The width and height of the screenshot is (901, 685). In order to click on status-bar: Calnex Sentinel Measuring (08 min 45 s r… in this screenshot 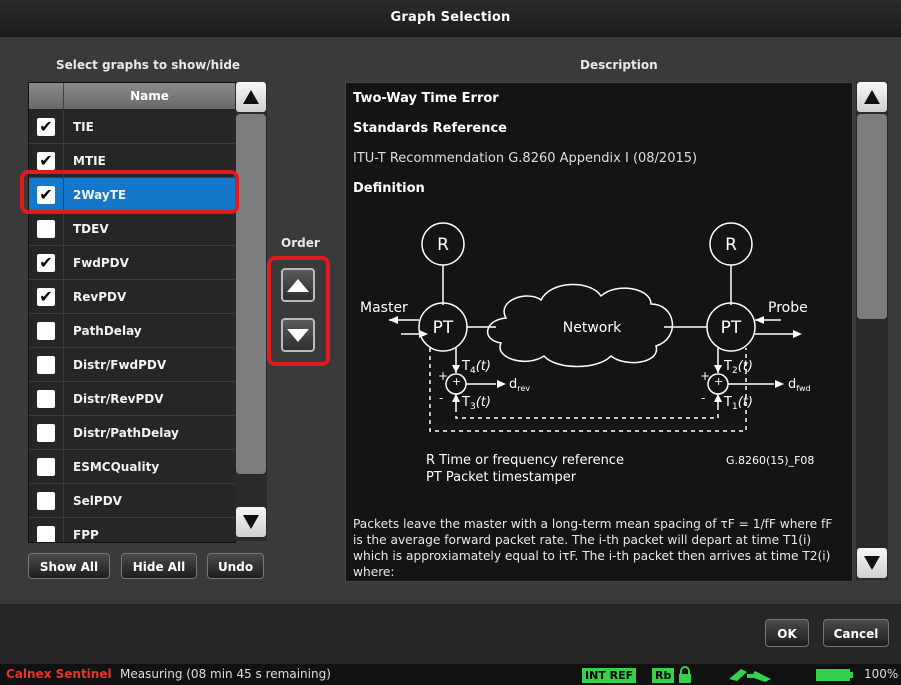, I will do `click(450, 674)`.